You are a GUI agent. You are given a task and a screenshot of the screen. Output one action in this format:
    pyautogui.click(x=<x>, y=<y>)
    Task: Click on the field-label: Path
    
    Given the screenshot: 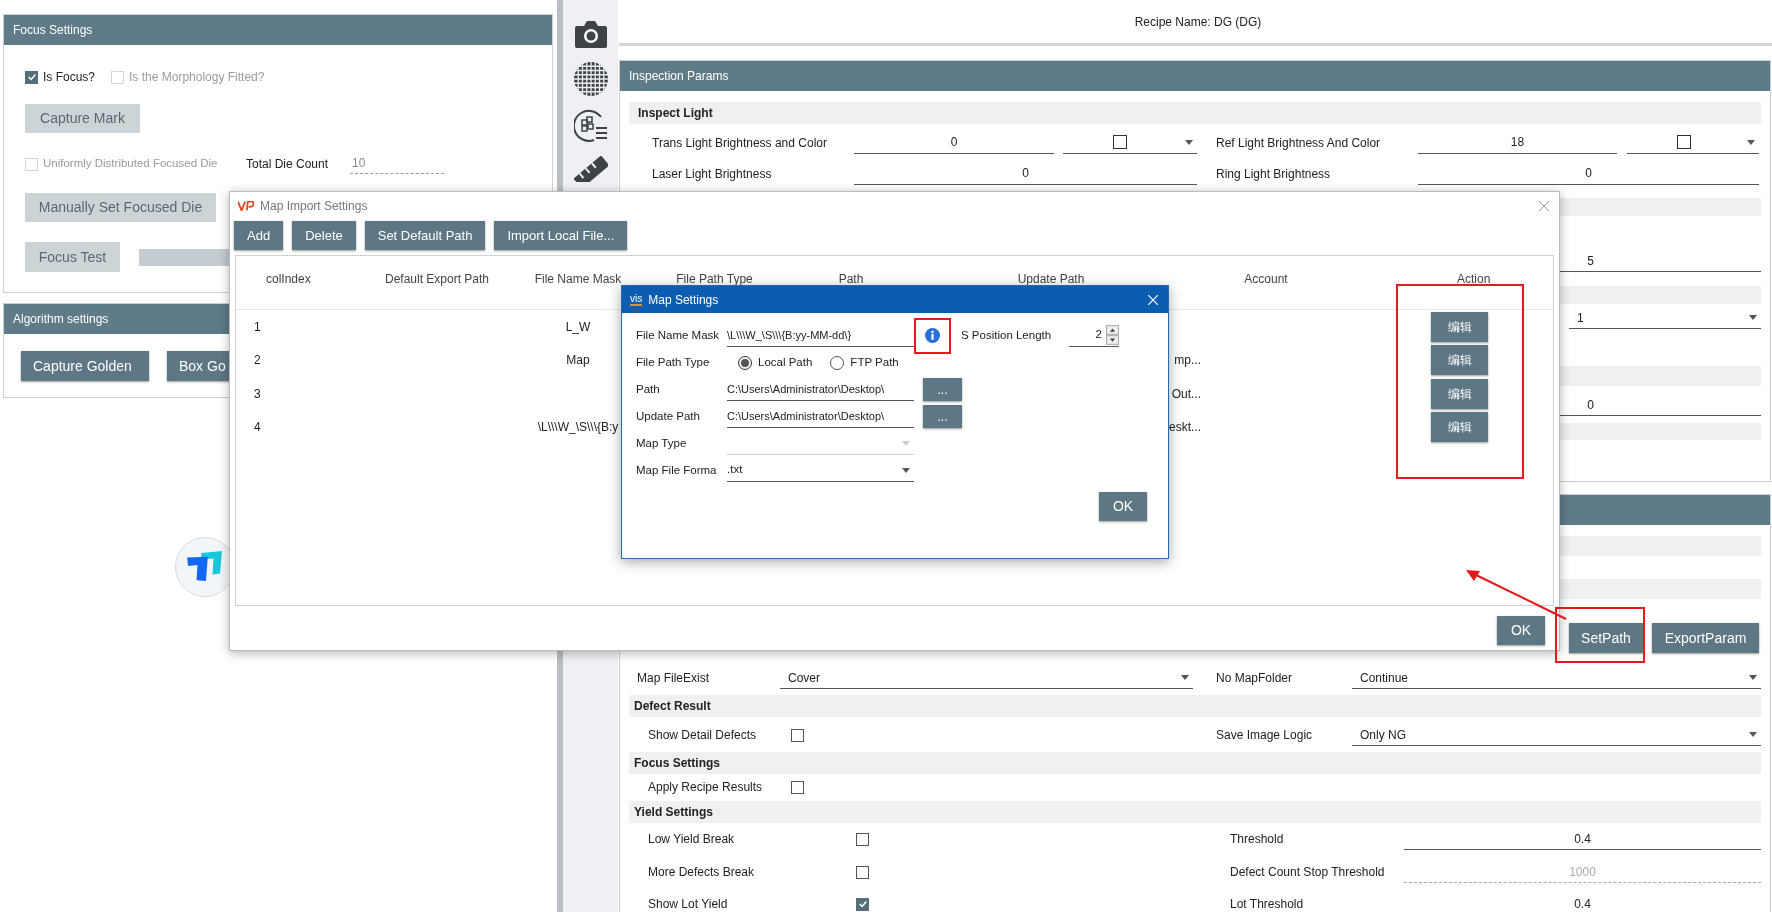 What is the action you would take?
    pyautogui.click(x=648, y=389)
    